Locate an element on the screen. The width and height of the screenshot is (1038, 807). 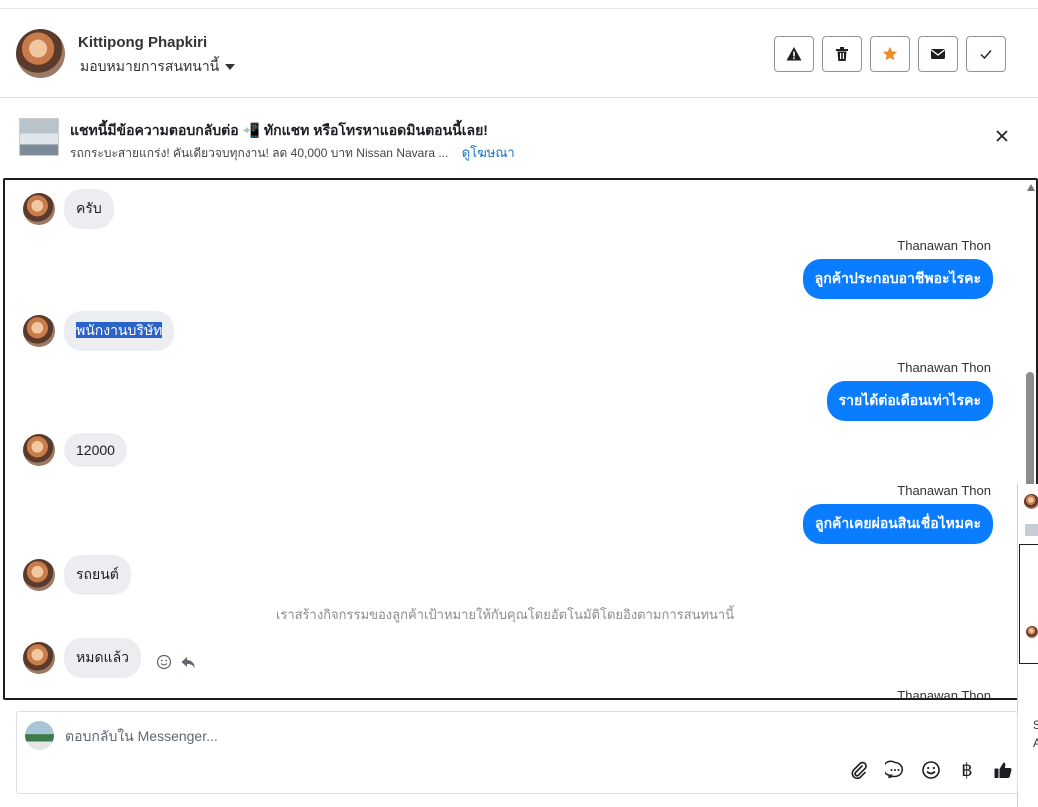
incoming-message: หมดแล้ว is located at coordinates (109, 658).